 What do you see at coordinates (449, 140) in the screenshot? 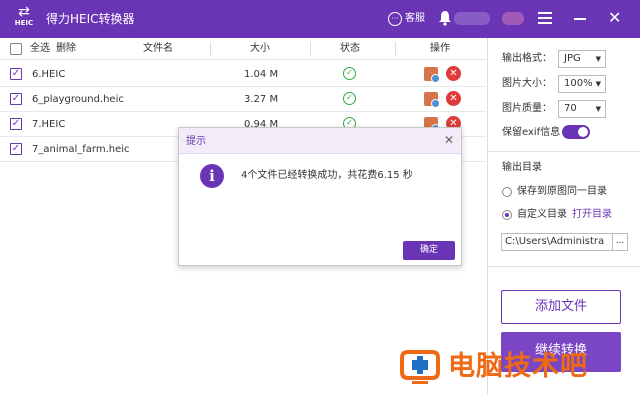
I see `close-icon: ✕` at bounding box center [449, 140].